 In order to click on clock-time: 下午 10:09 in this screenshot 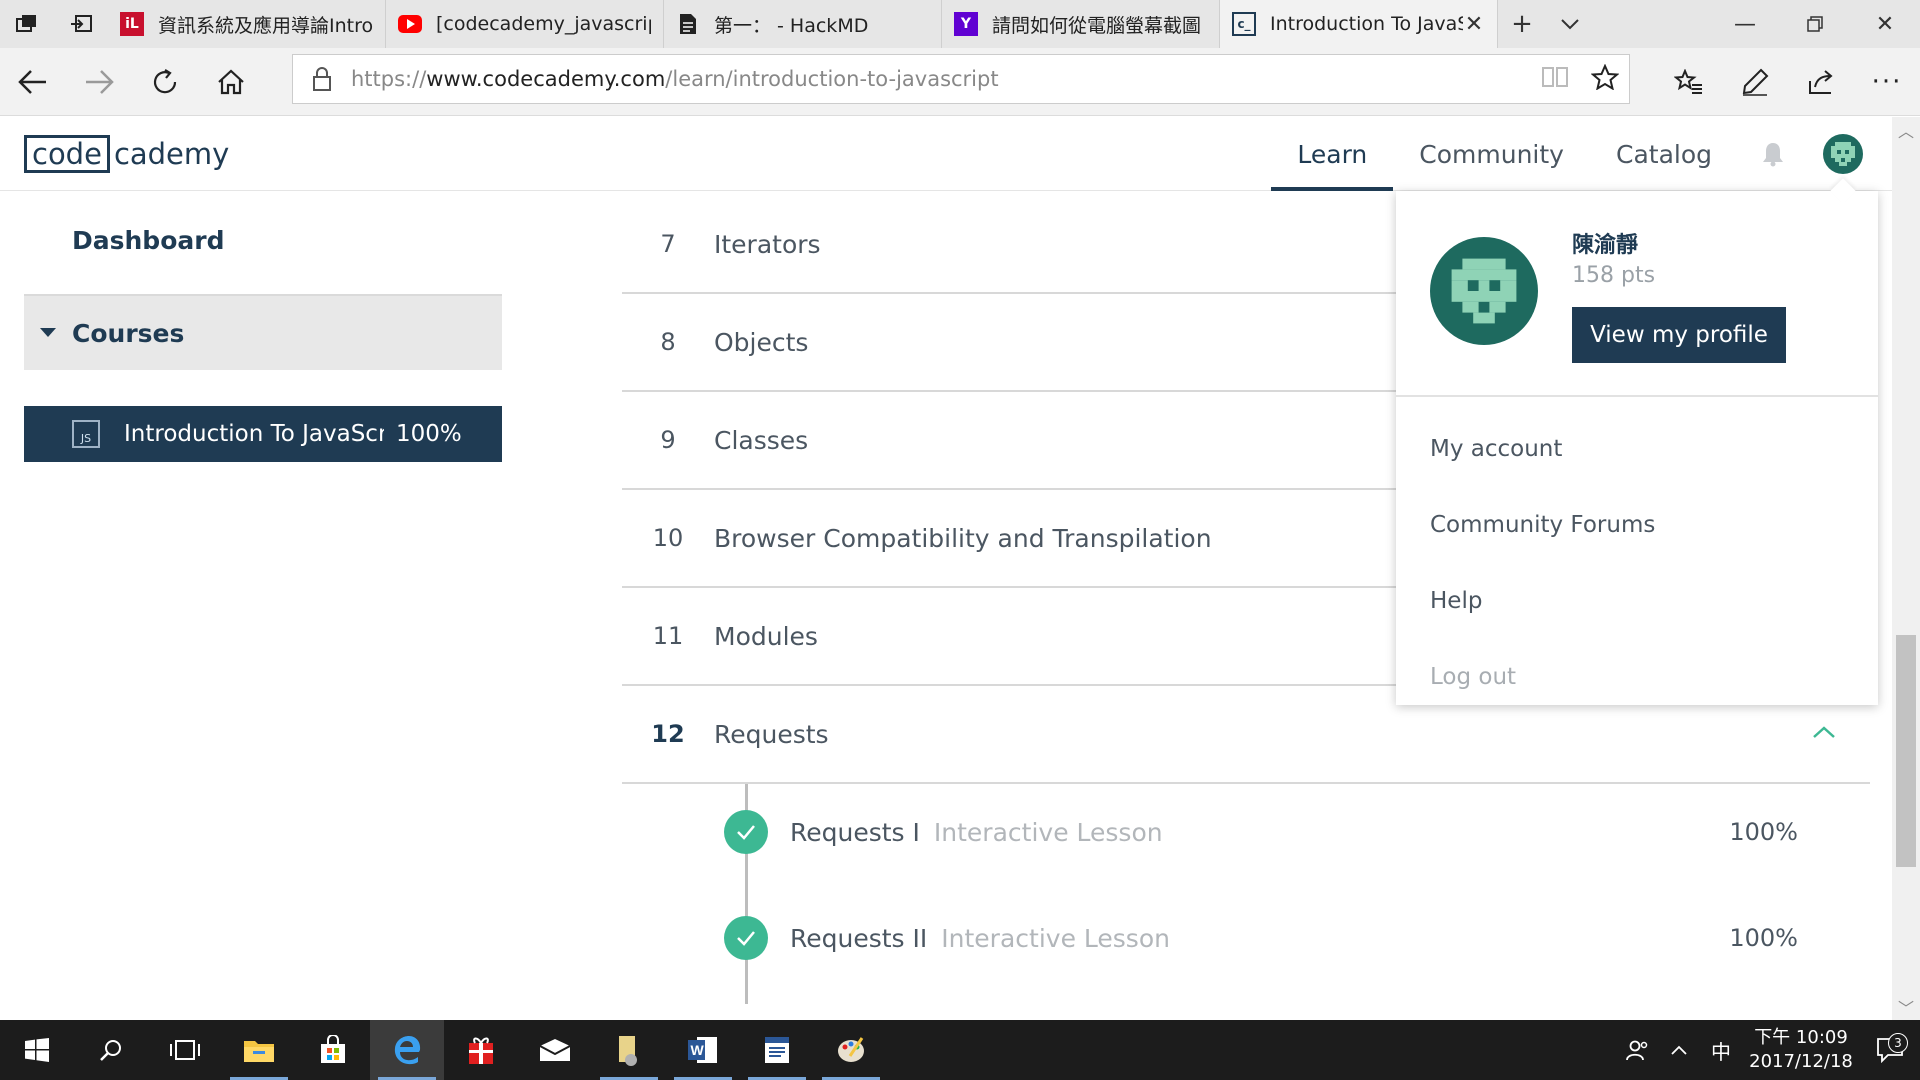, I will do `click(1801, 1037)`.